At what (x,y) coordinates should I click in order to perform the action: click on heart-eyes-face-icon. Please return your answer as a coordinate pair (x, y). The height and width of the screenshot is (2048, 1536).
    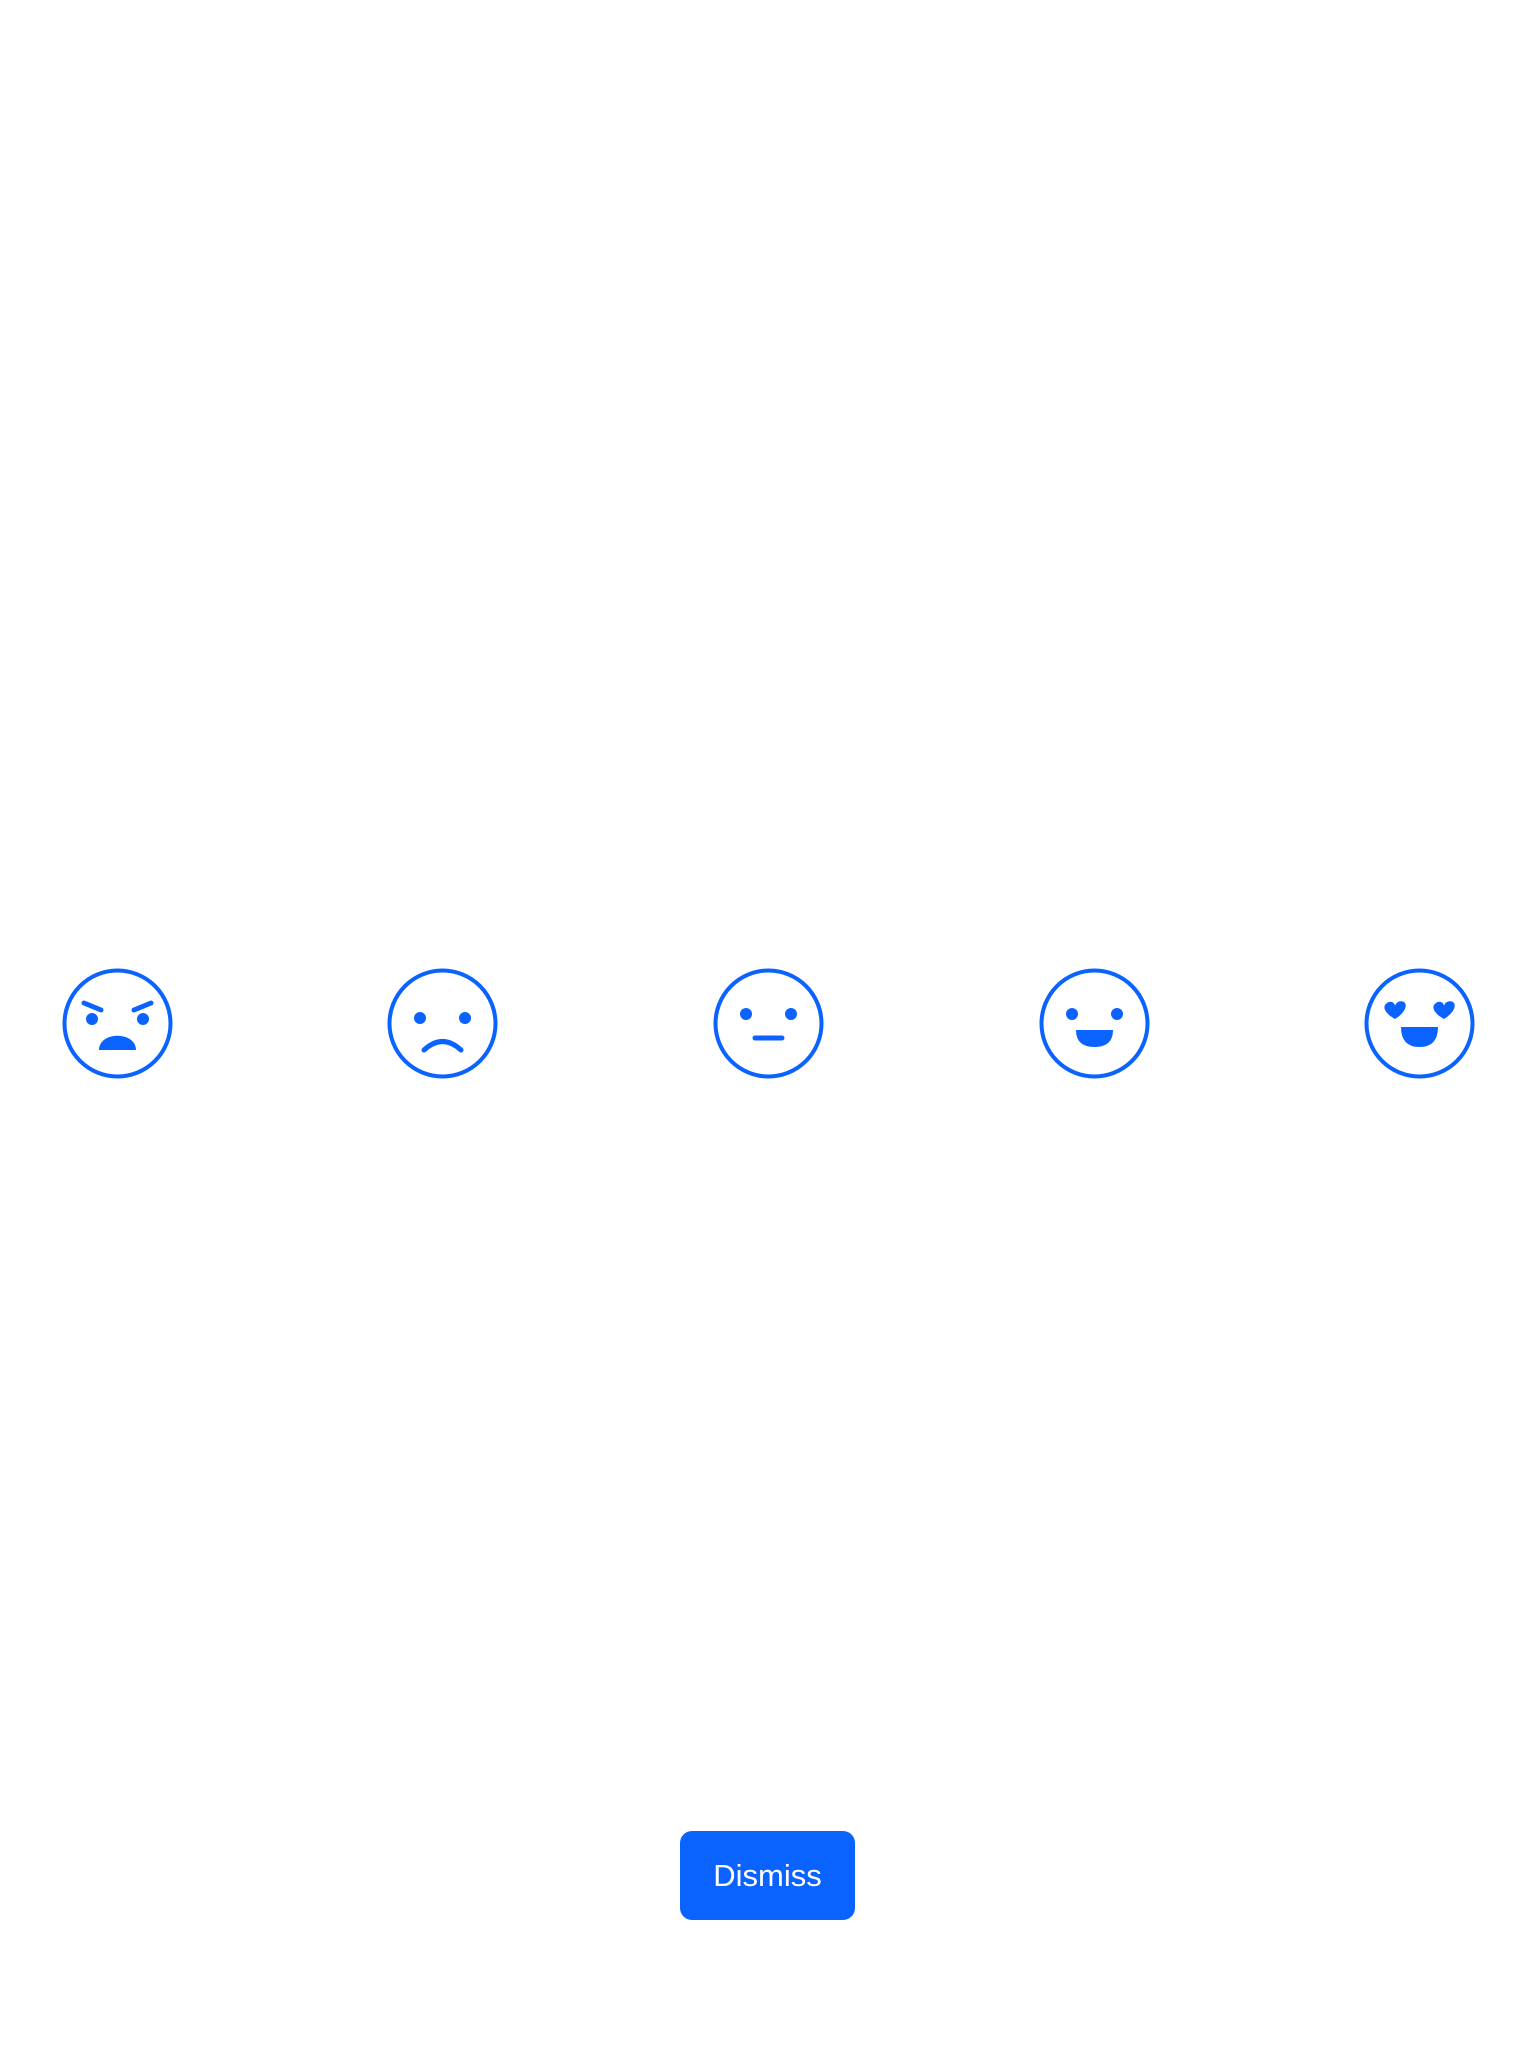
    Looking at the image, I should click on (1419, 1023).